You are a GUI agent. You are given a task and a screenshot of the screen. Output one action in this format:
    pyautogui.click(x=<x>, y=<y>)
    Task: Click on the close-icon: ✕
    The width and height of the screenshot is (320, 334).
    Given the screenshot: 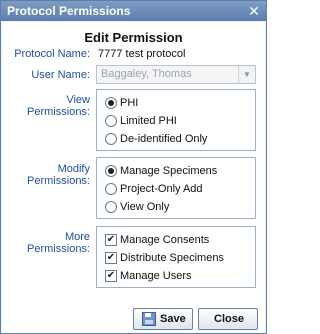 What is the action you would take?
    pyautogui.click(x=254, y=11)
    